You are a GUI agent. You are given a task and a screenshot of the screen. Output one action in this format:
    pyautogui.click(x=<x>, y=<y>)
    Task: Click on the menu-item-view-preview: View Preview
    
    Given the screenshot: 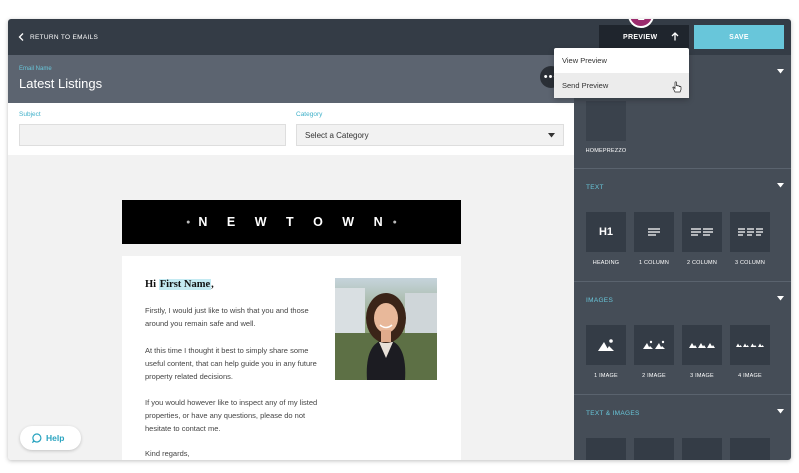 What is the action you would take?
    pyautogui.click(x=621, y=60)
    